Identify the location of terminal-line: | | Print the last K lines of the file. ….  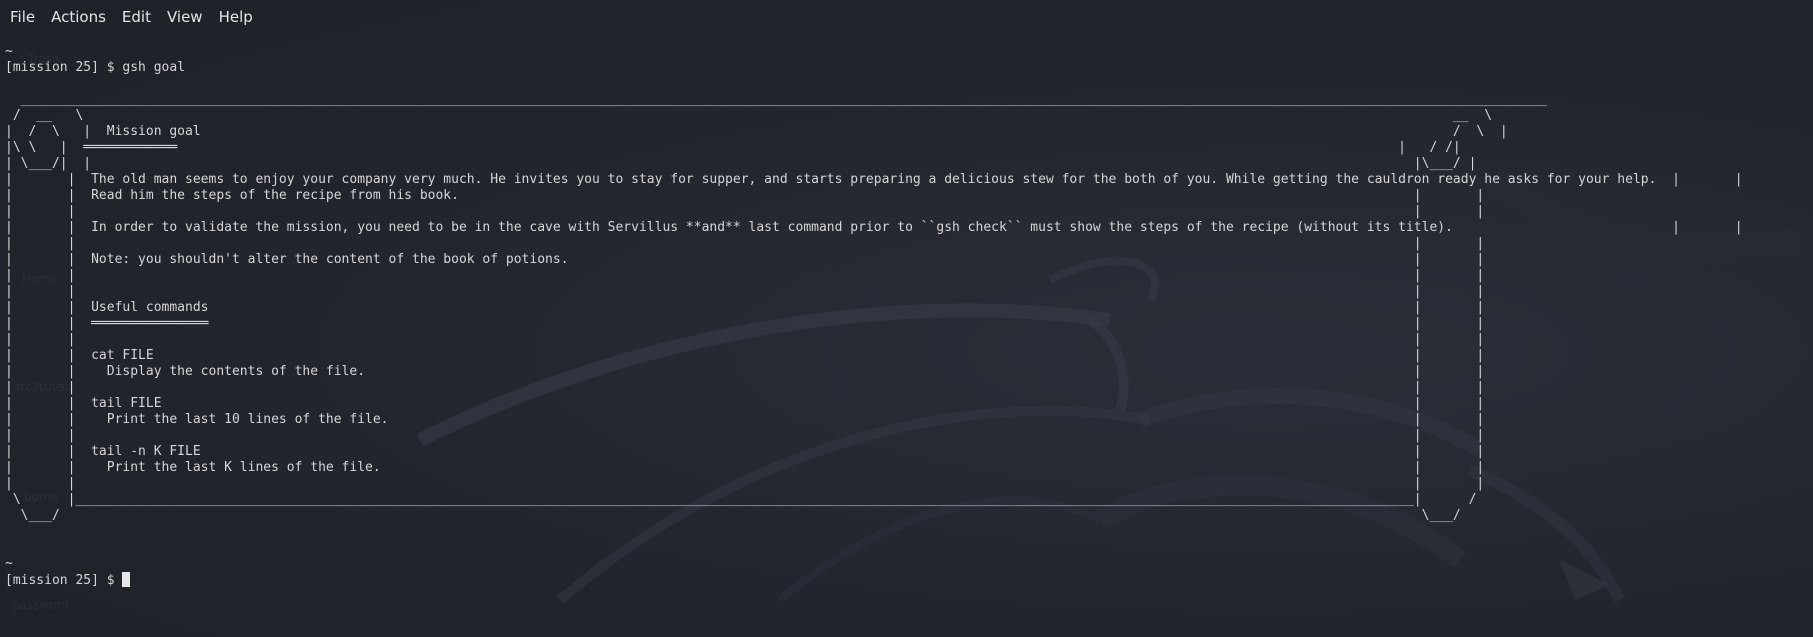
(745, 467).